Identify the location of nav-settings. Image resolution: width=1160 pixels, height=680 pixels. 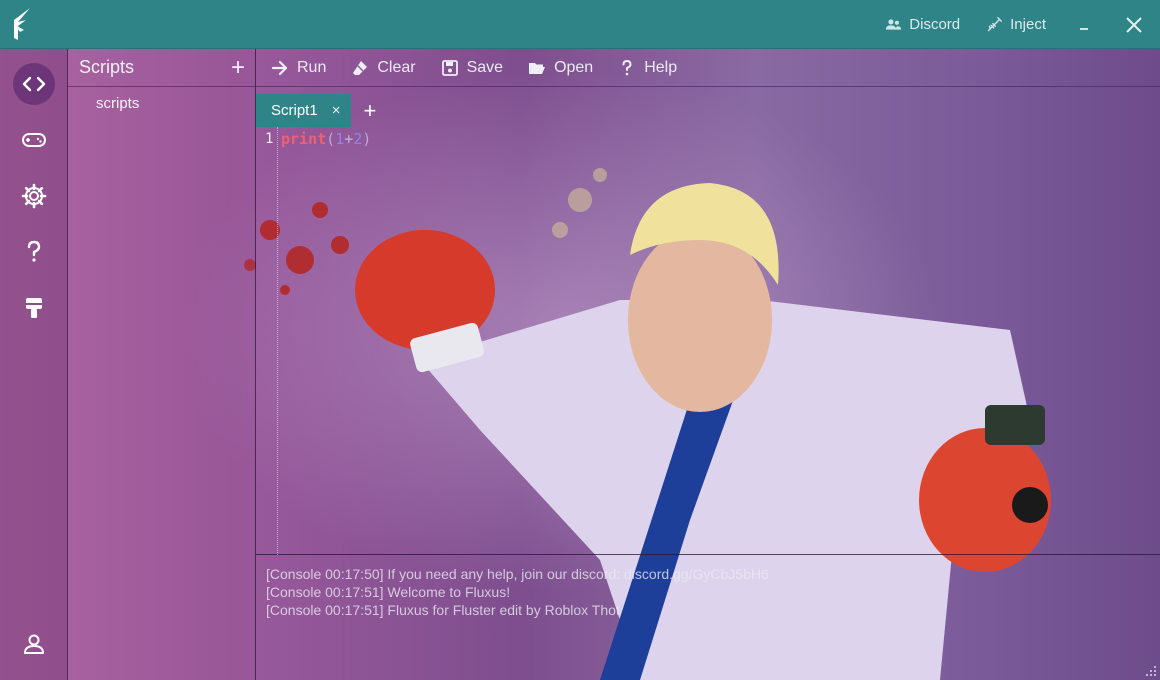
(34, 196).